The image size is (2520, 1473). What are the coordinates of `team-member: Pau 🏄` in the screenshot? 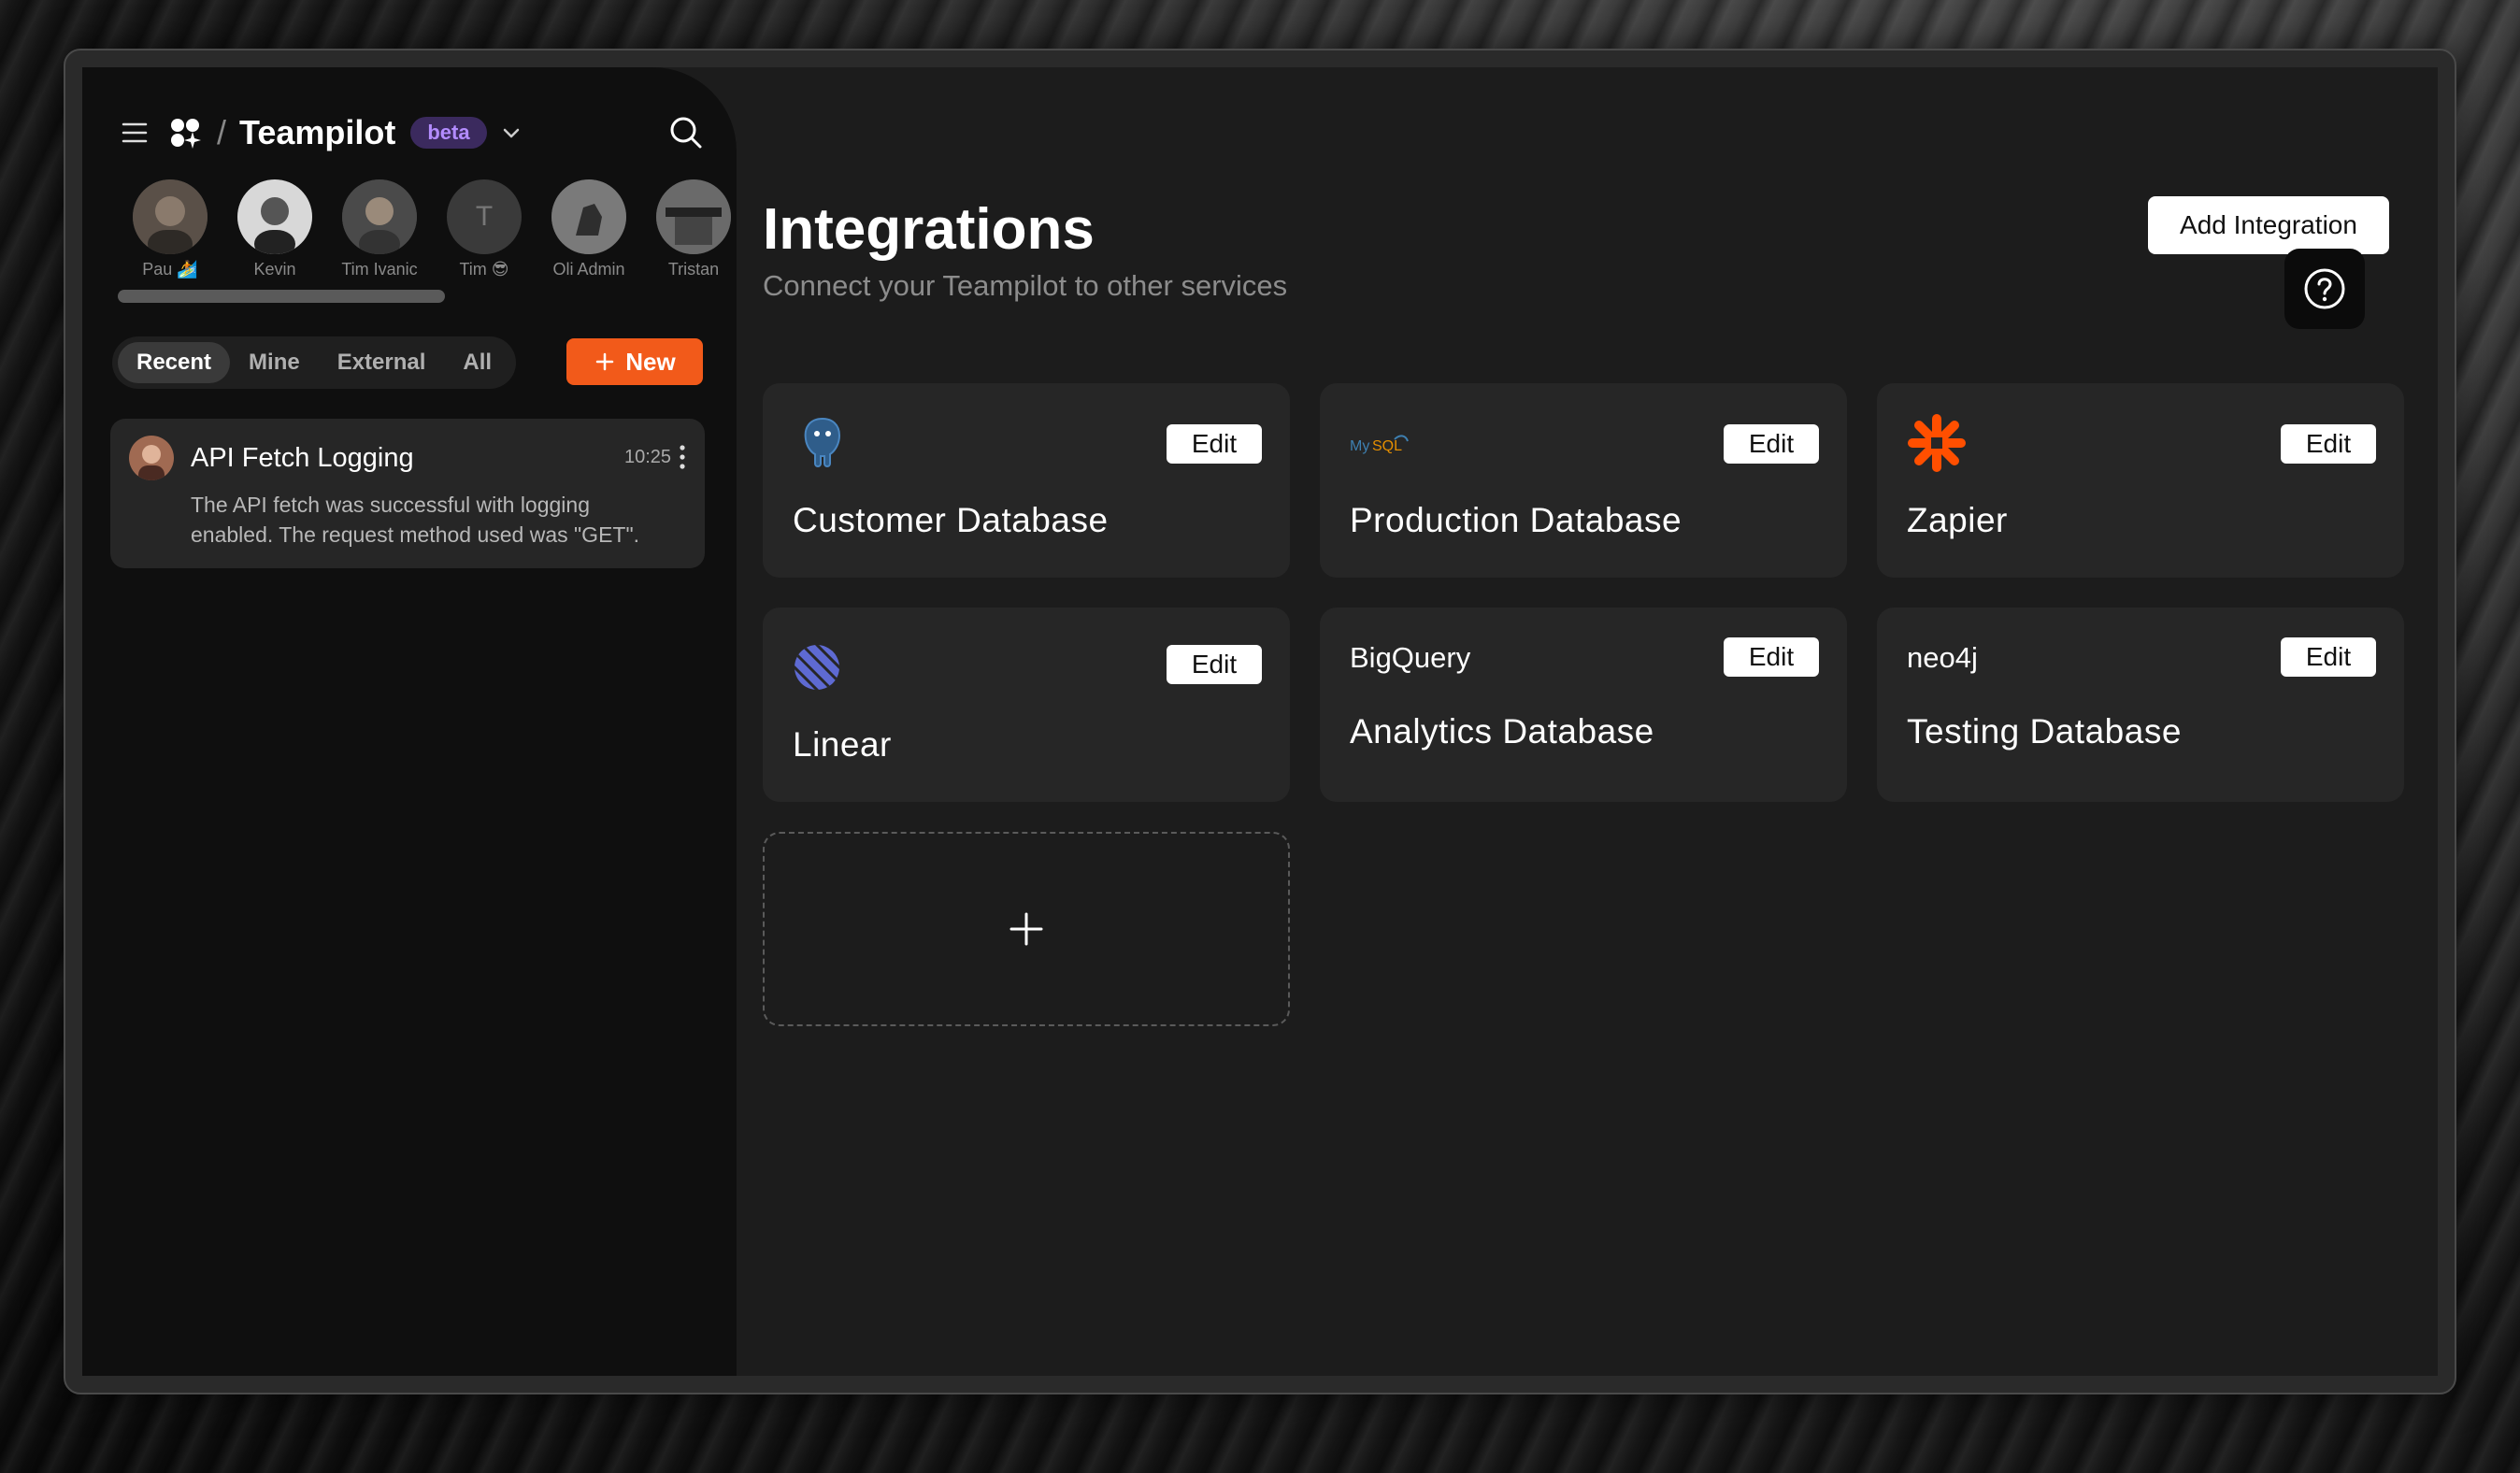 It's located at (170, 230).